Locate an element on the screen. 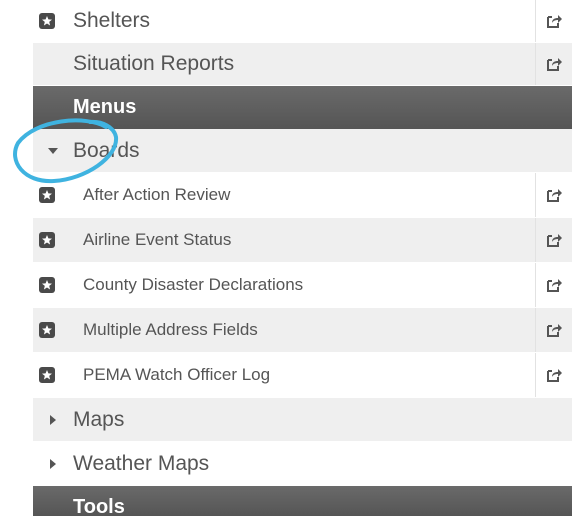 This screenshot has height=519, width=572. board-item-county-disaster-declarations: County Disaster Declarations is located at coordinates (302, 285).